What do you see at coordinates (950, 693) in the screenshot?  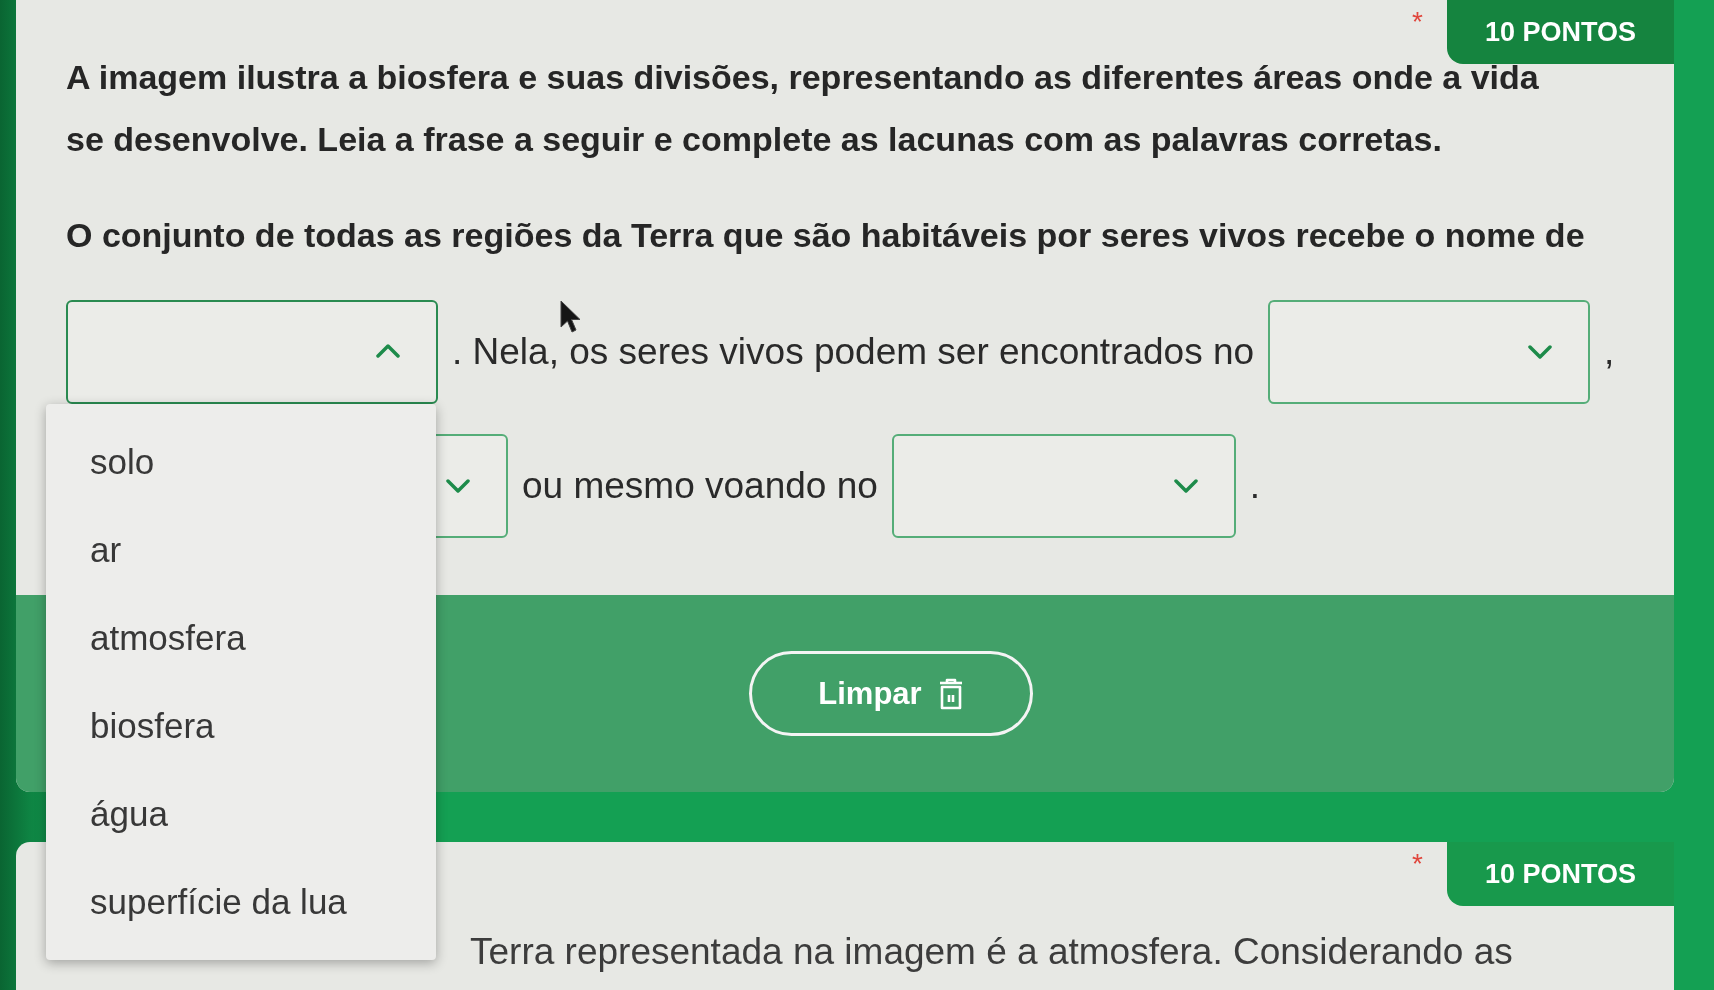 I see `trash-icon` at bounding box center [950, 693].